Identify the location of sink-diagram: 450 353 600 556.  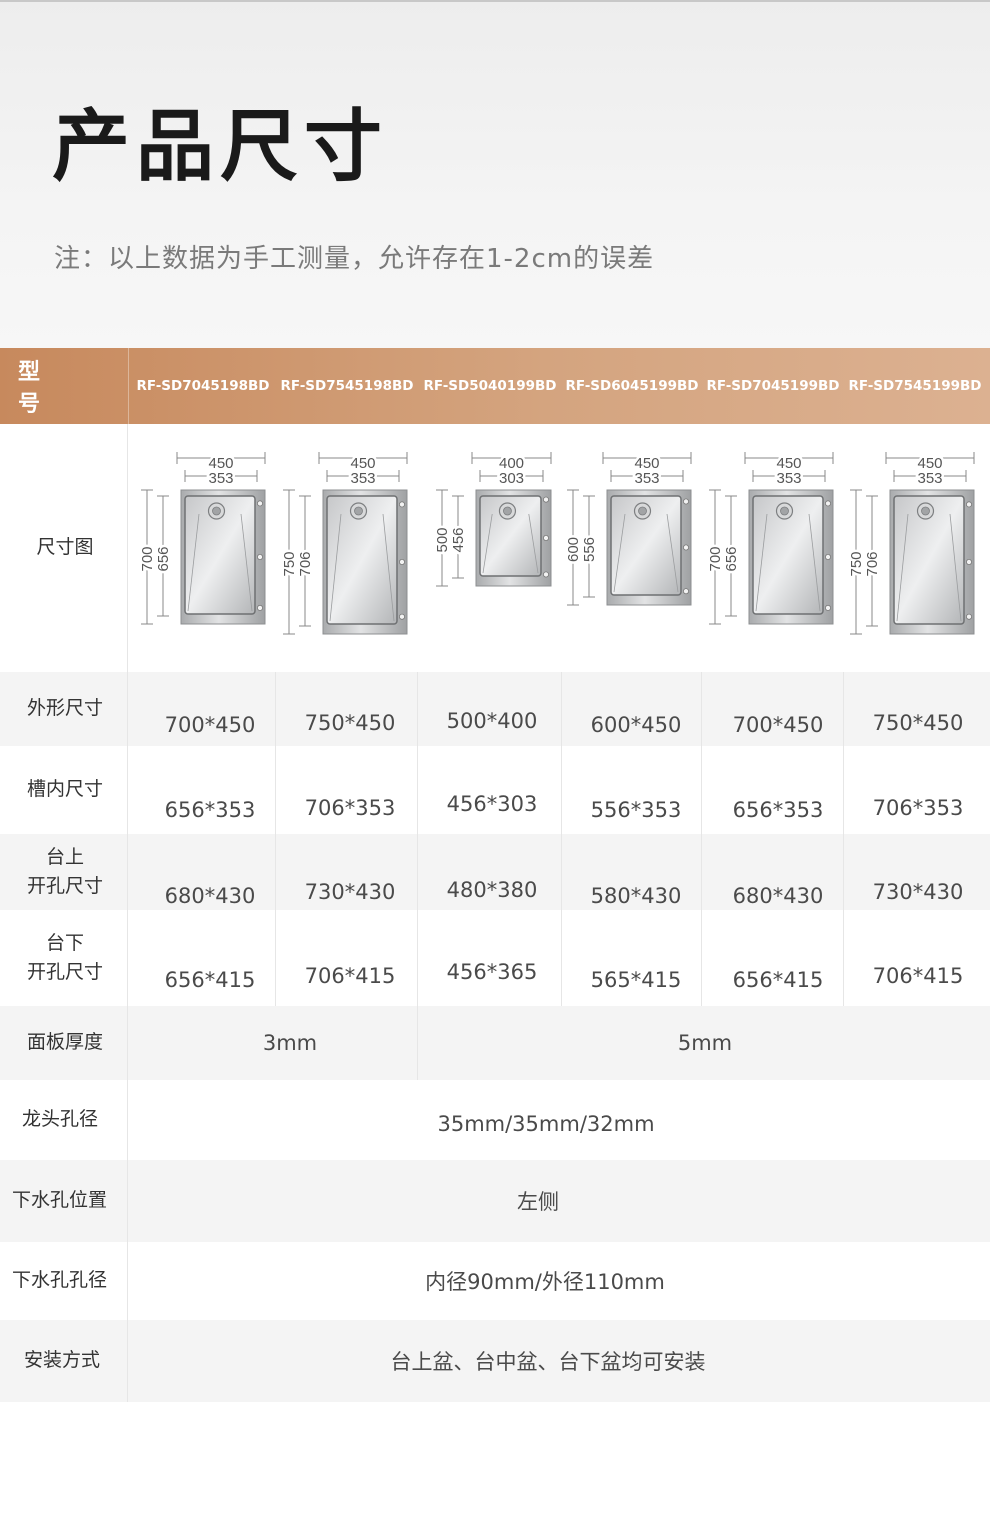
(631, 548).